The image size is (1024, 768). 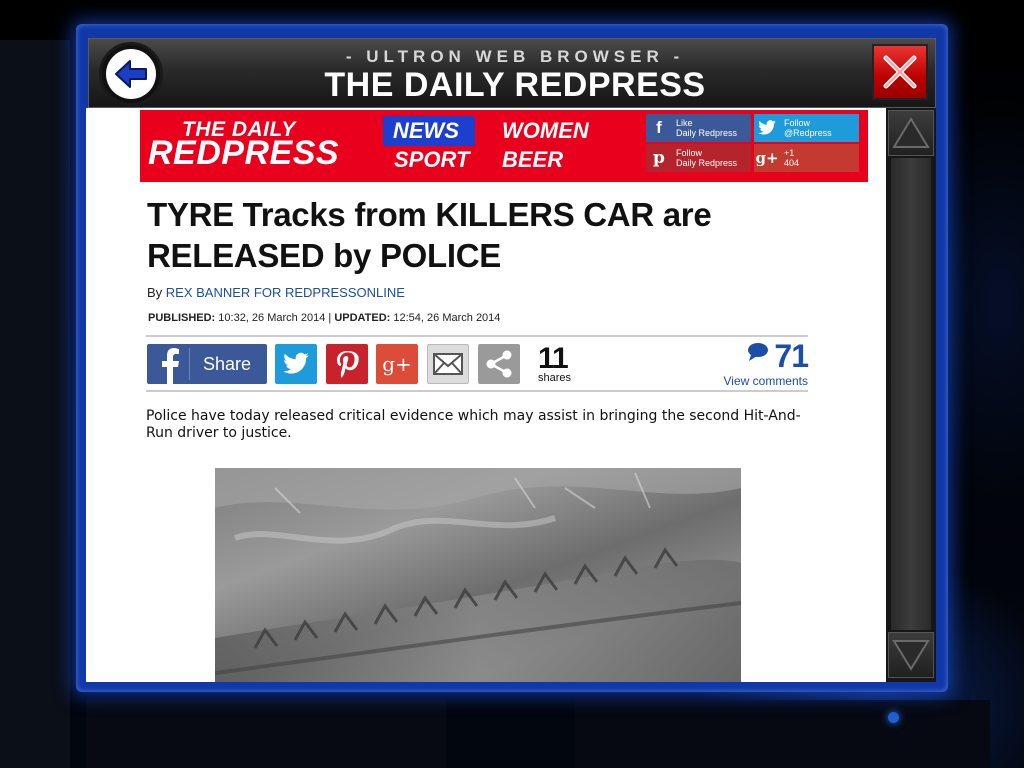 I want to click on updated-value: 12:54, 26 March 2014, so click(x=447, y=318).